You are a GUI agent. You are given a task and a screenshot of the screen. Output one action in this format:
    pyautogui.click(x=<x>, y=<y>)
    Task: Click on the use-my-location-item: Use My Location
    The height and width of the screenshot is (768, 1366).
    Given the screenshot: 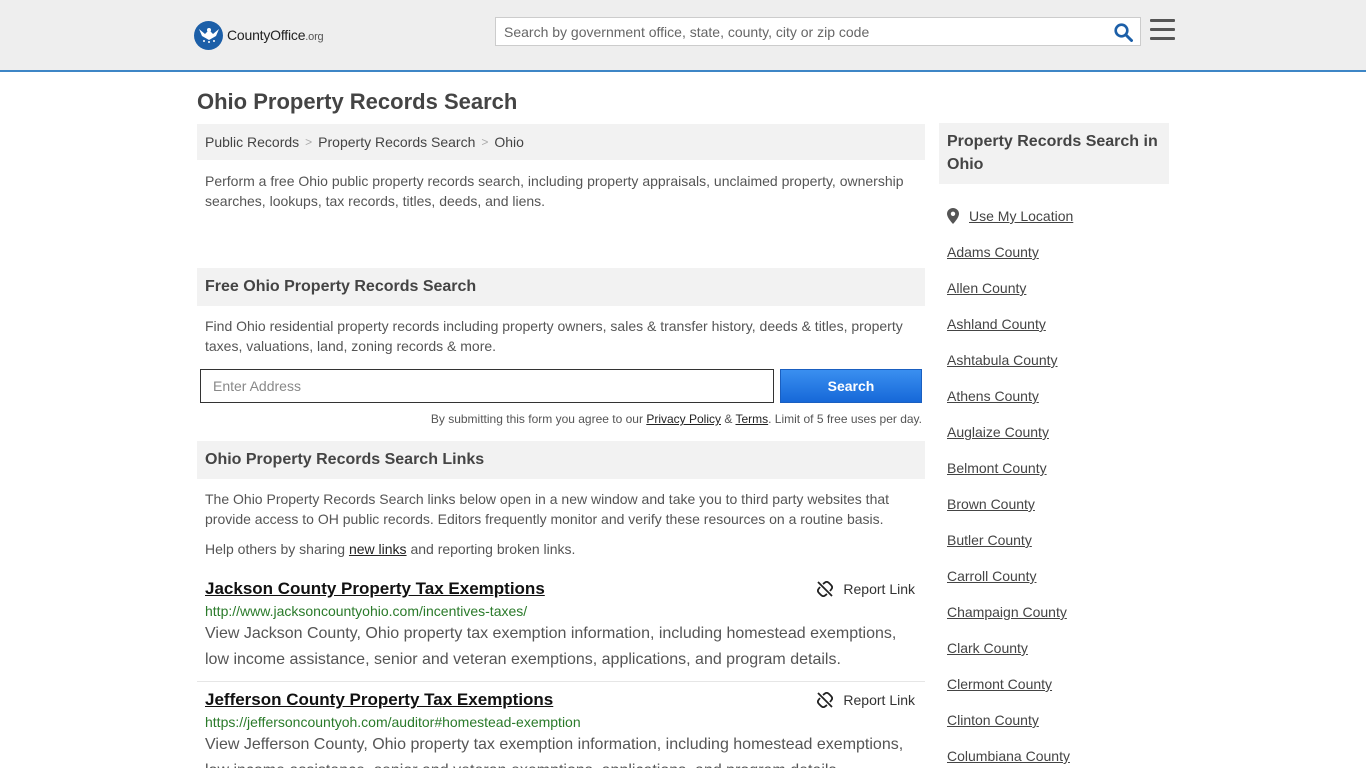 What is the action you would take?
    pyautogui.click(x=1054, y=216)
    